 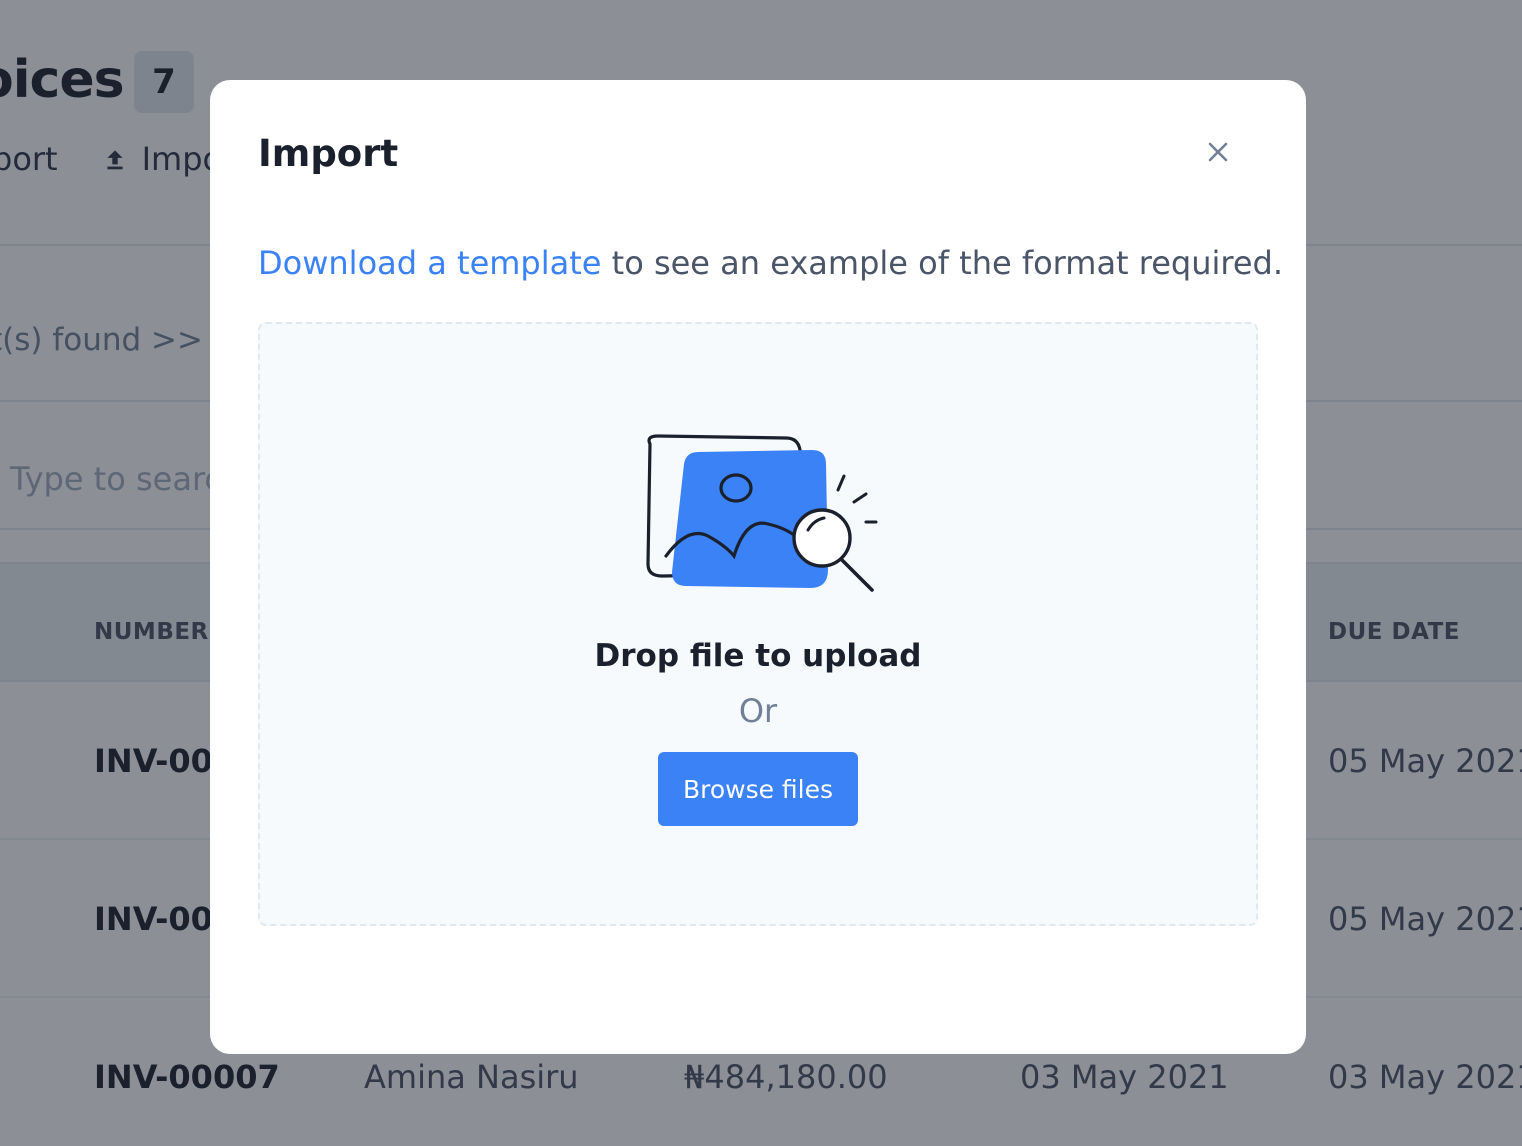 I want to click on image-search-illustration-icon, so click(x=762, y=513).